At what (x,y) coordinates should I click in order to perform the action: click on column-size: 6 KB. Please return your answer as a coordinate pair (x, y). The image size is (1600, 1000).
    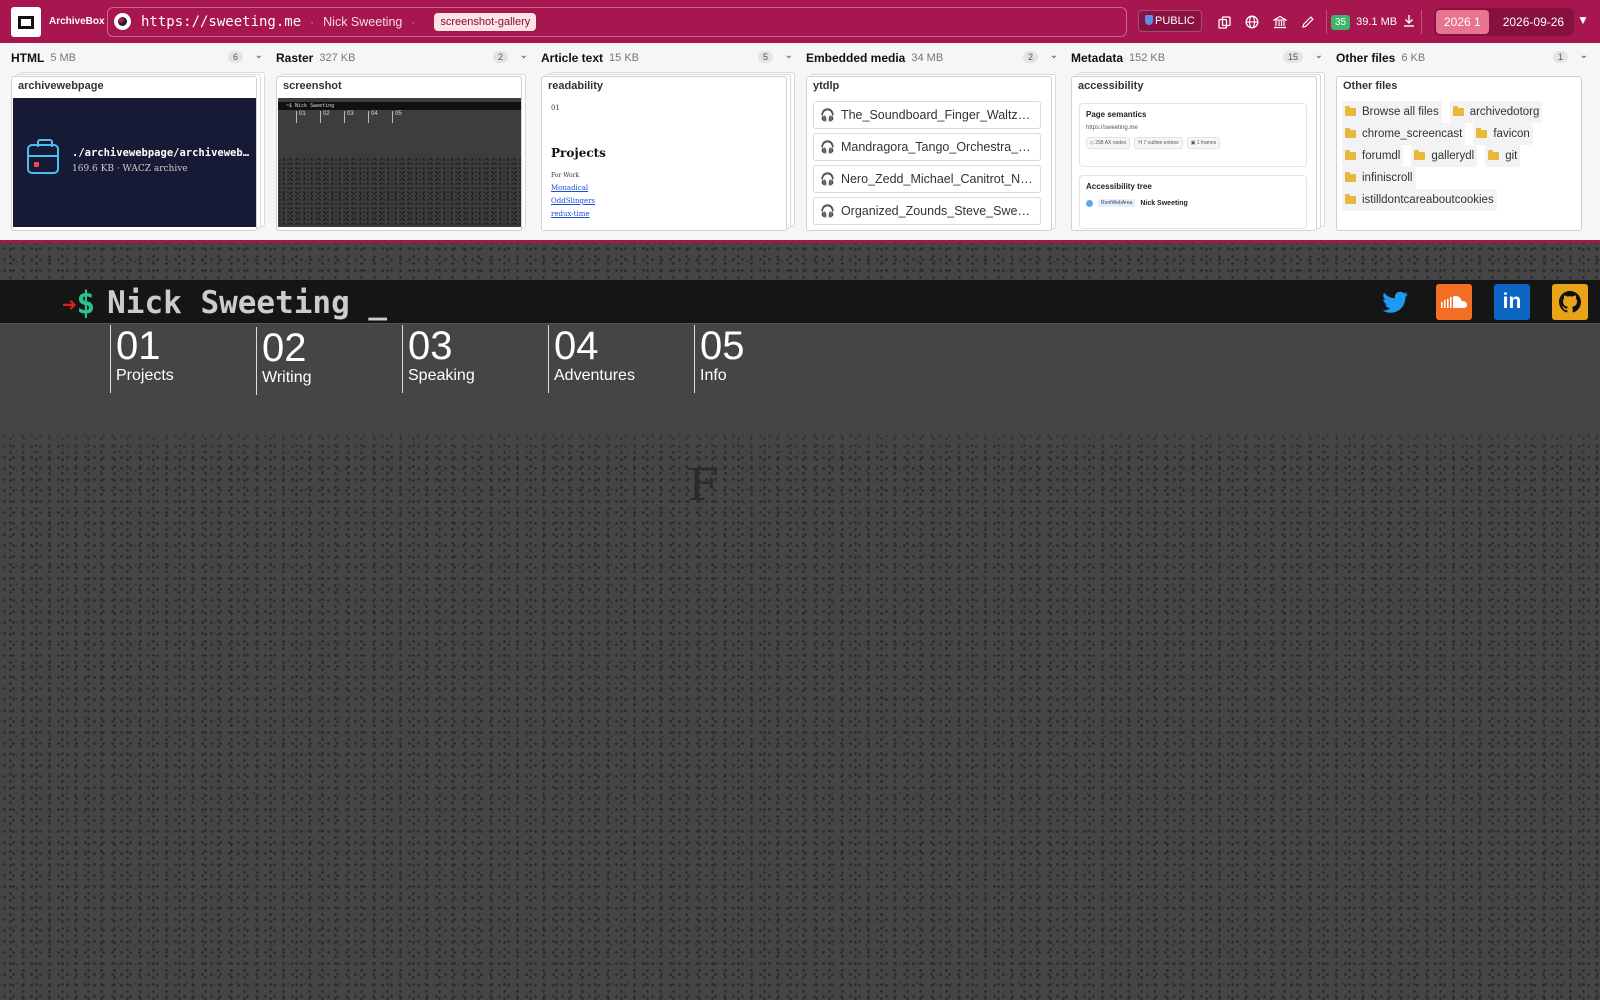
    Looking at the image, I should click on (1413, 58).